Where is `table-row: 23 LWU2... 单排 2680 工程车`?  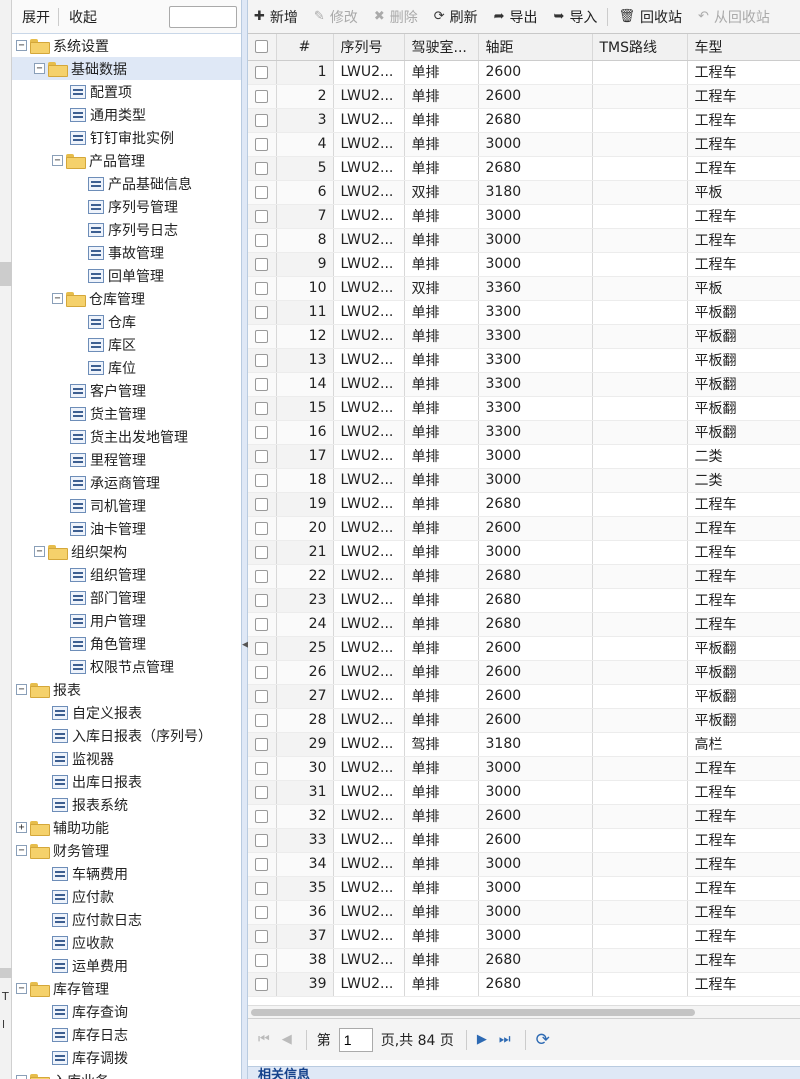 table-row: 23 LWU2... 单排 2680 工程车 is located at coordinates (524, 600).